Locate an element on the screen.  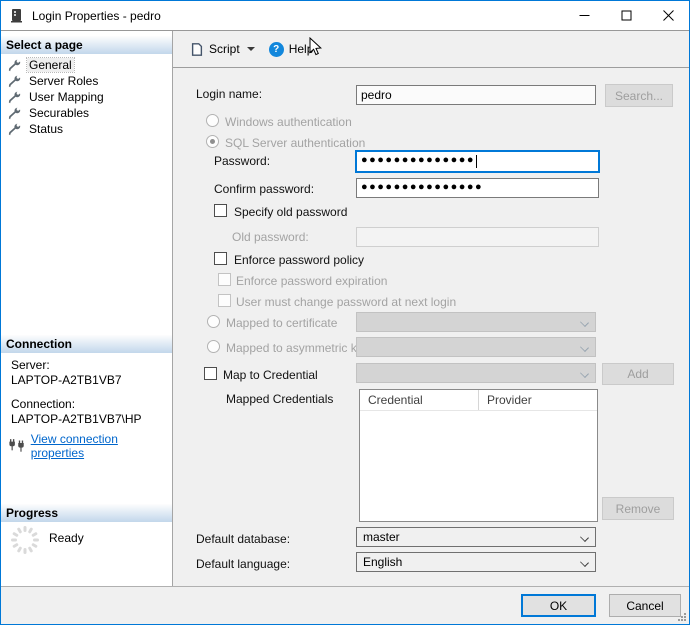
sql-authentication-radio is located at coordinates (212, 141).